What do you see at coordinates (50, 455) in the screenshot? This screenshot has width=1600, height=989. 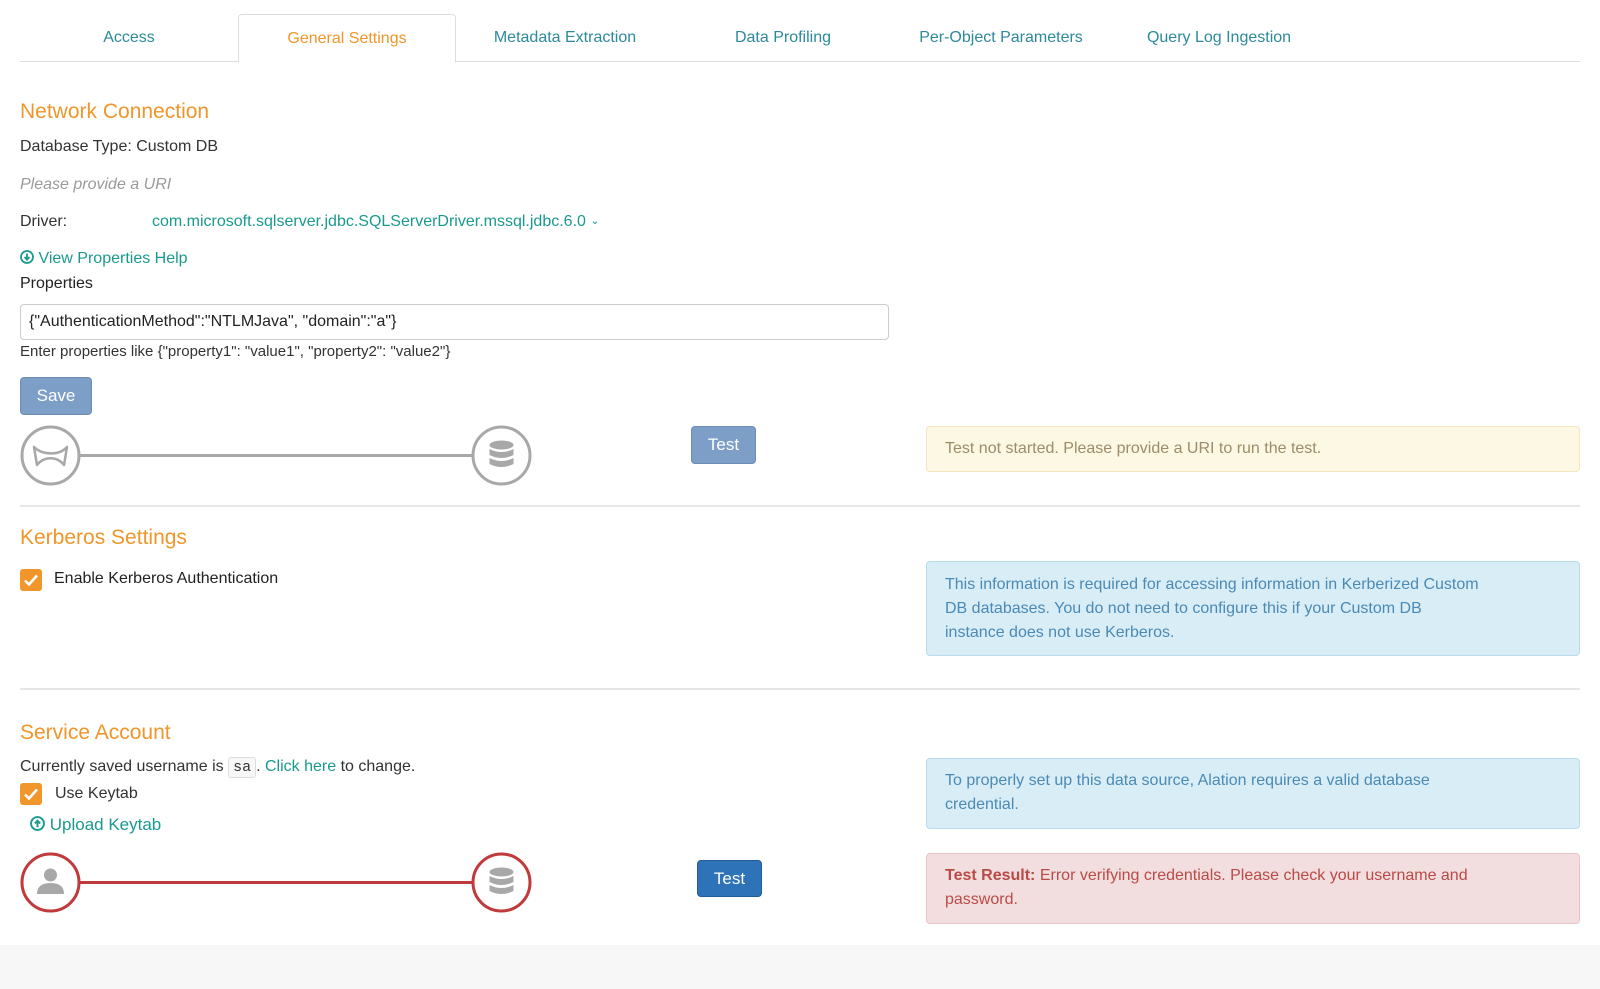 I see `network-icon` at bounding box center [50, 455].